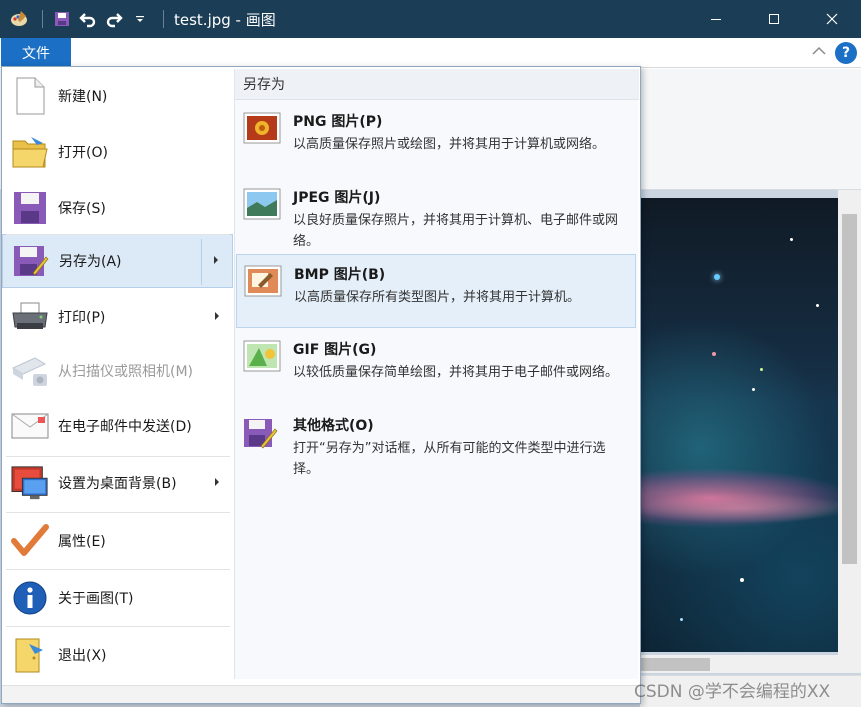 The height and width of the screenshot is (707, 861). I want to click on menu-item-label: 属性(E), so click(82, 542).